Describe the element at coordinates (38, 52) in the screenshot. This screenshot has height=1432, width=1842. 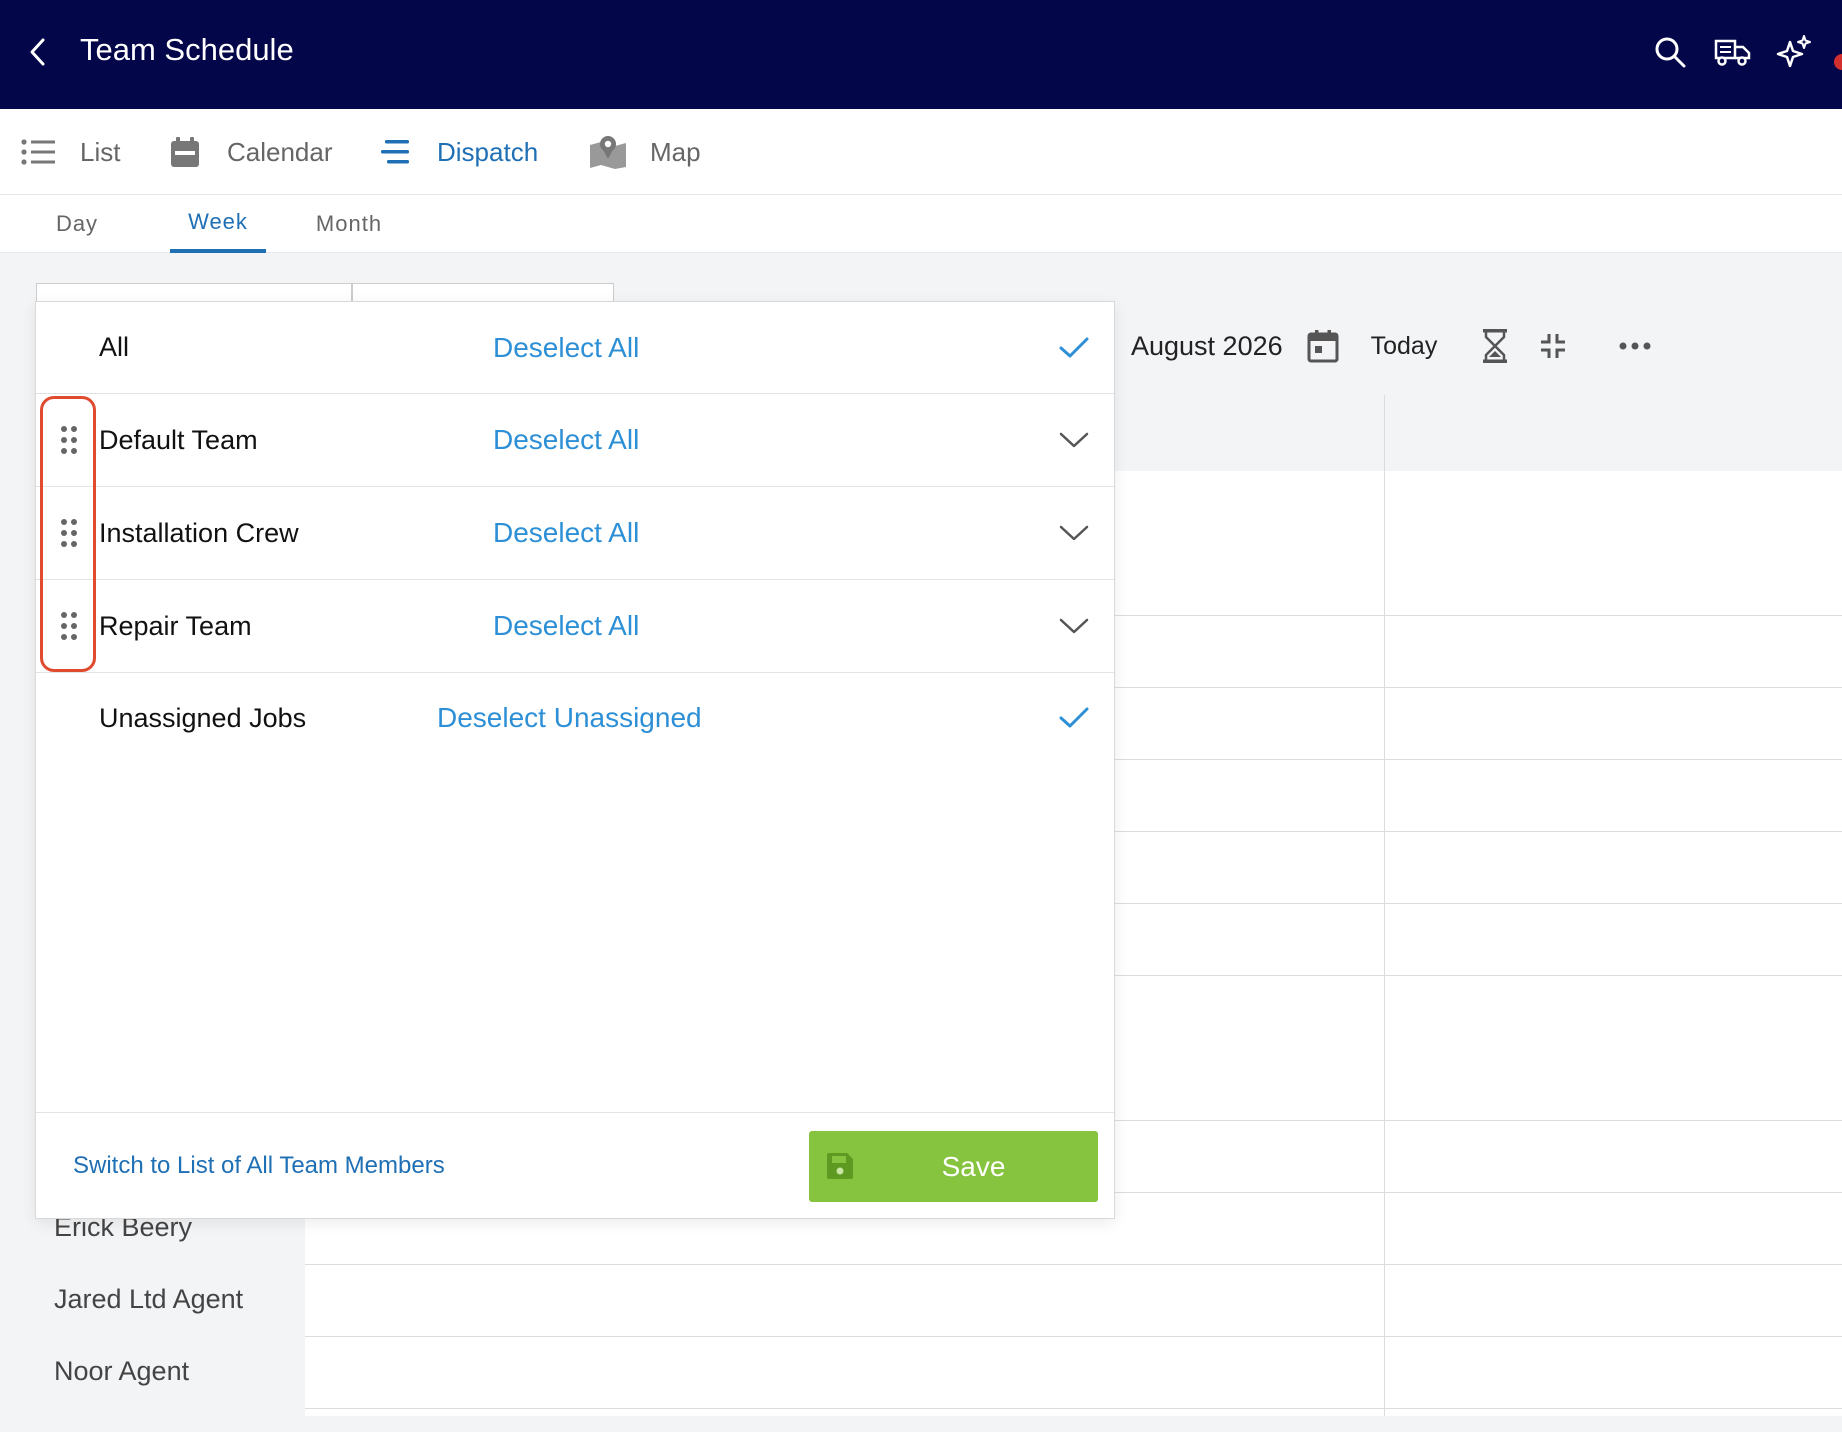
I see `back-icon` at that location.